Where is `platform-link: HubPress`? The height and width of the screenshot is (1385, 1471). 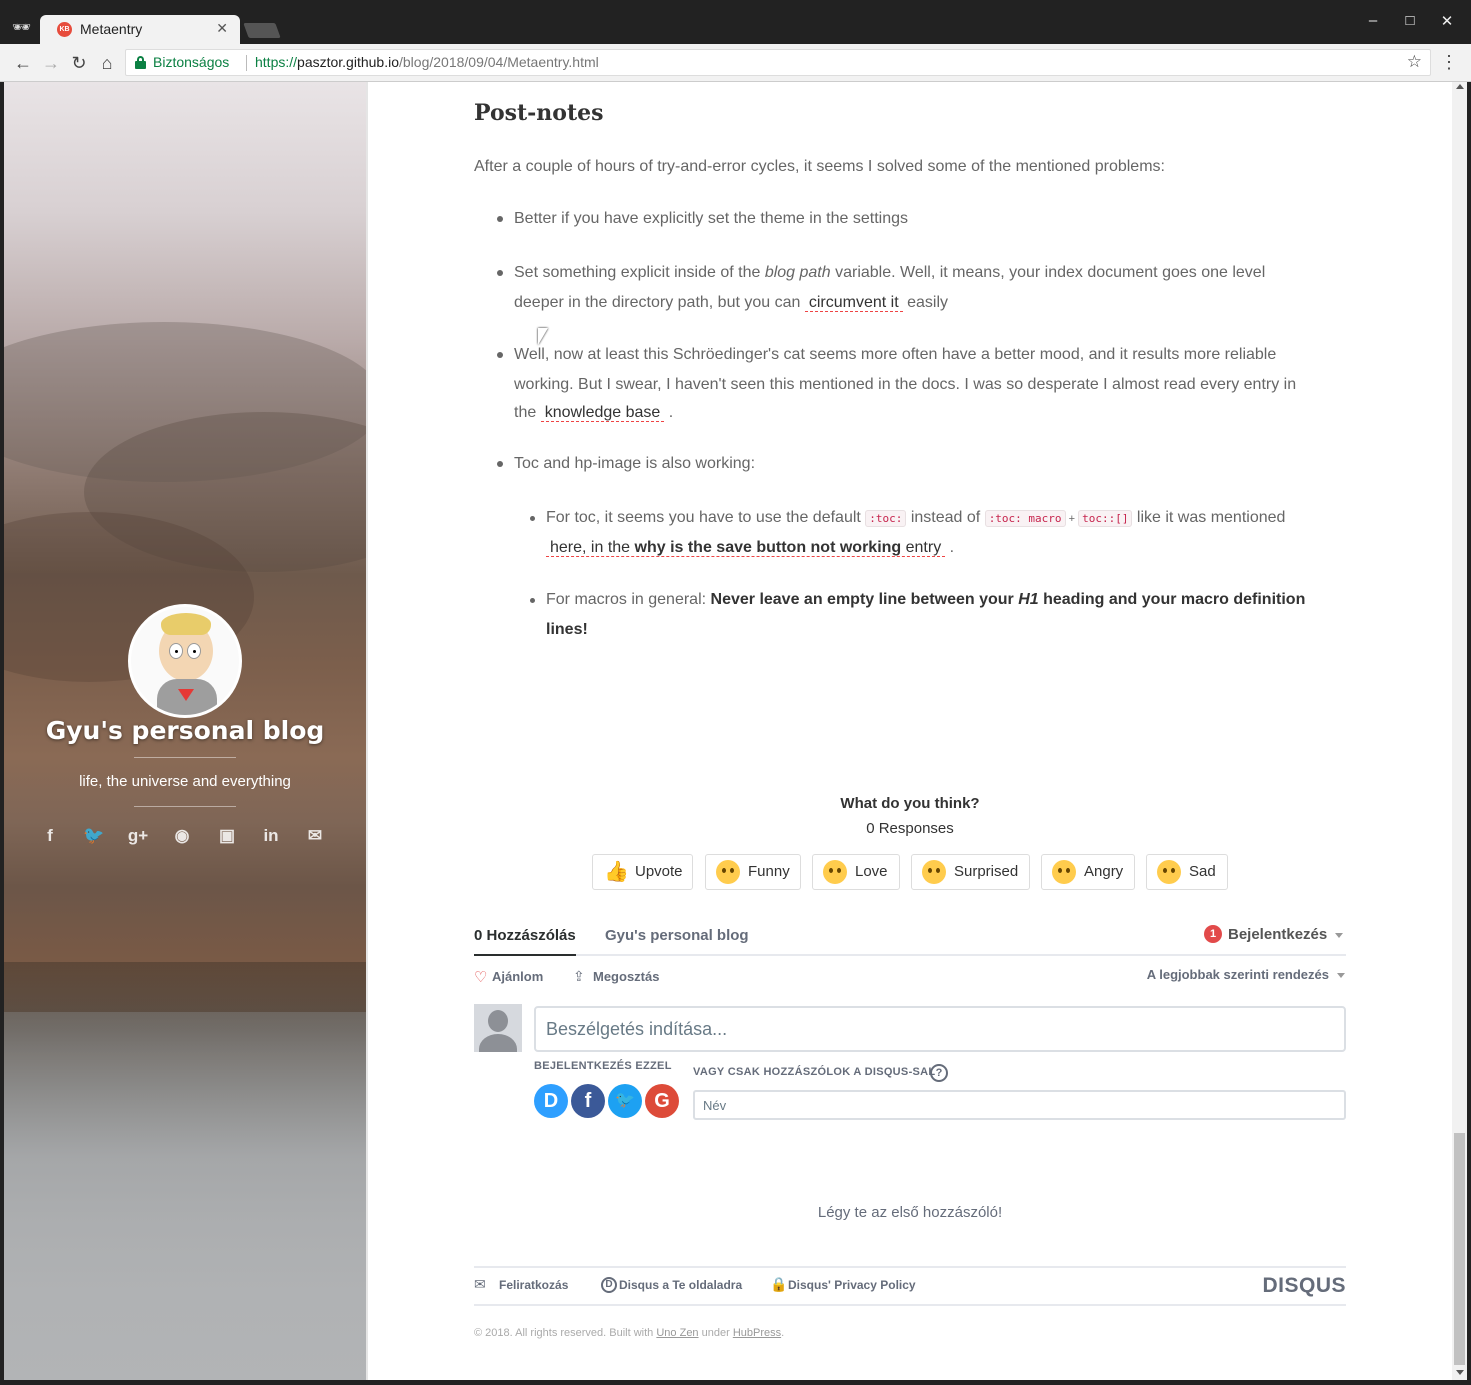
platform-link: HubPress is located at coordinates (757, 1333).